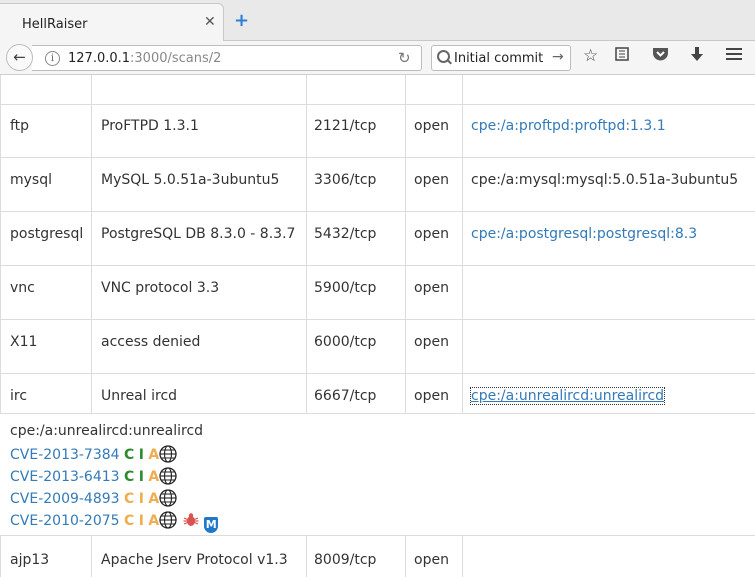  I want to click on cve-row: CVE-2013-7384 C I A, so click(93, 454).